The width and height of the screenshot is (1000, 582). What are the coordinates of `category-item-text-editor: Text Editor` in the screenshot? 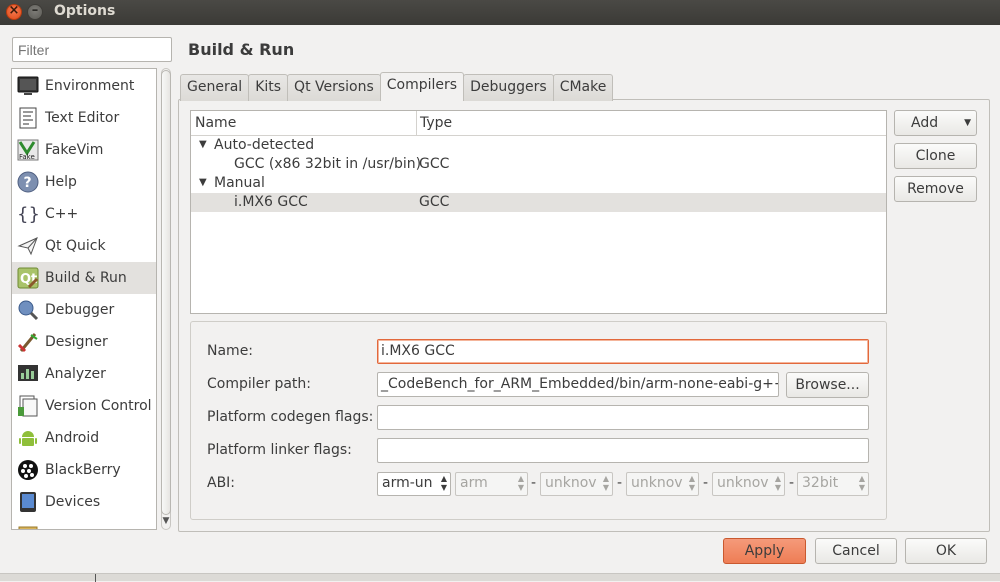 It's located at (84, 118).